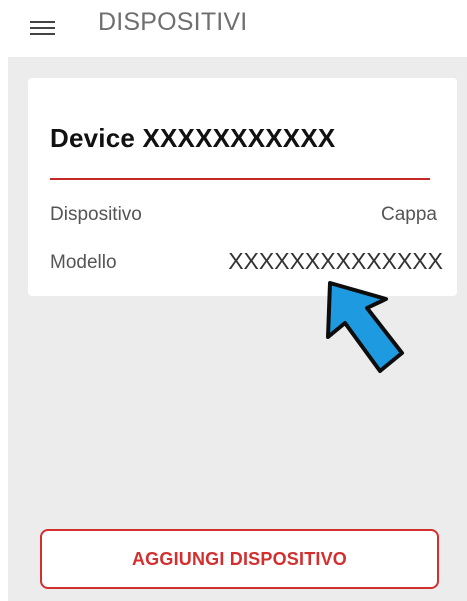 The width and height of the screenshot is (467, 601). Describe the element at coordinates (335, 261) in the screenshot. I see `model-value: XXXXXXXXXXXXXX` at that location.